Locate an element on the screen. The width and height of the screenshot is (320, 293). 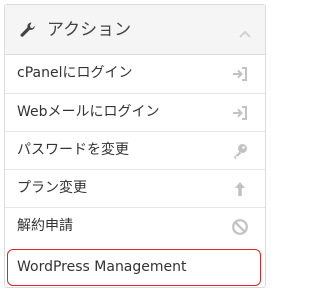
action-item-wordpress-management: WordPress Management is located at coordinates (134, 267).